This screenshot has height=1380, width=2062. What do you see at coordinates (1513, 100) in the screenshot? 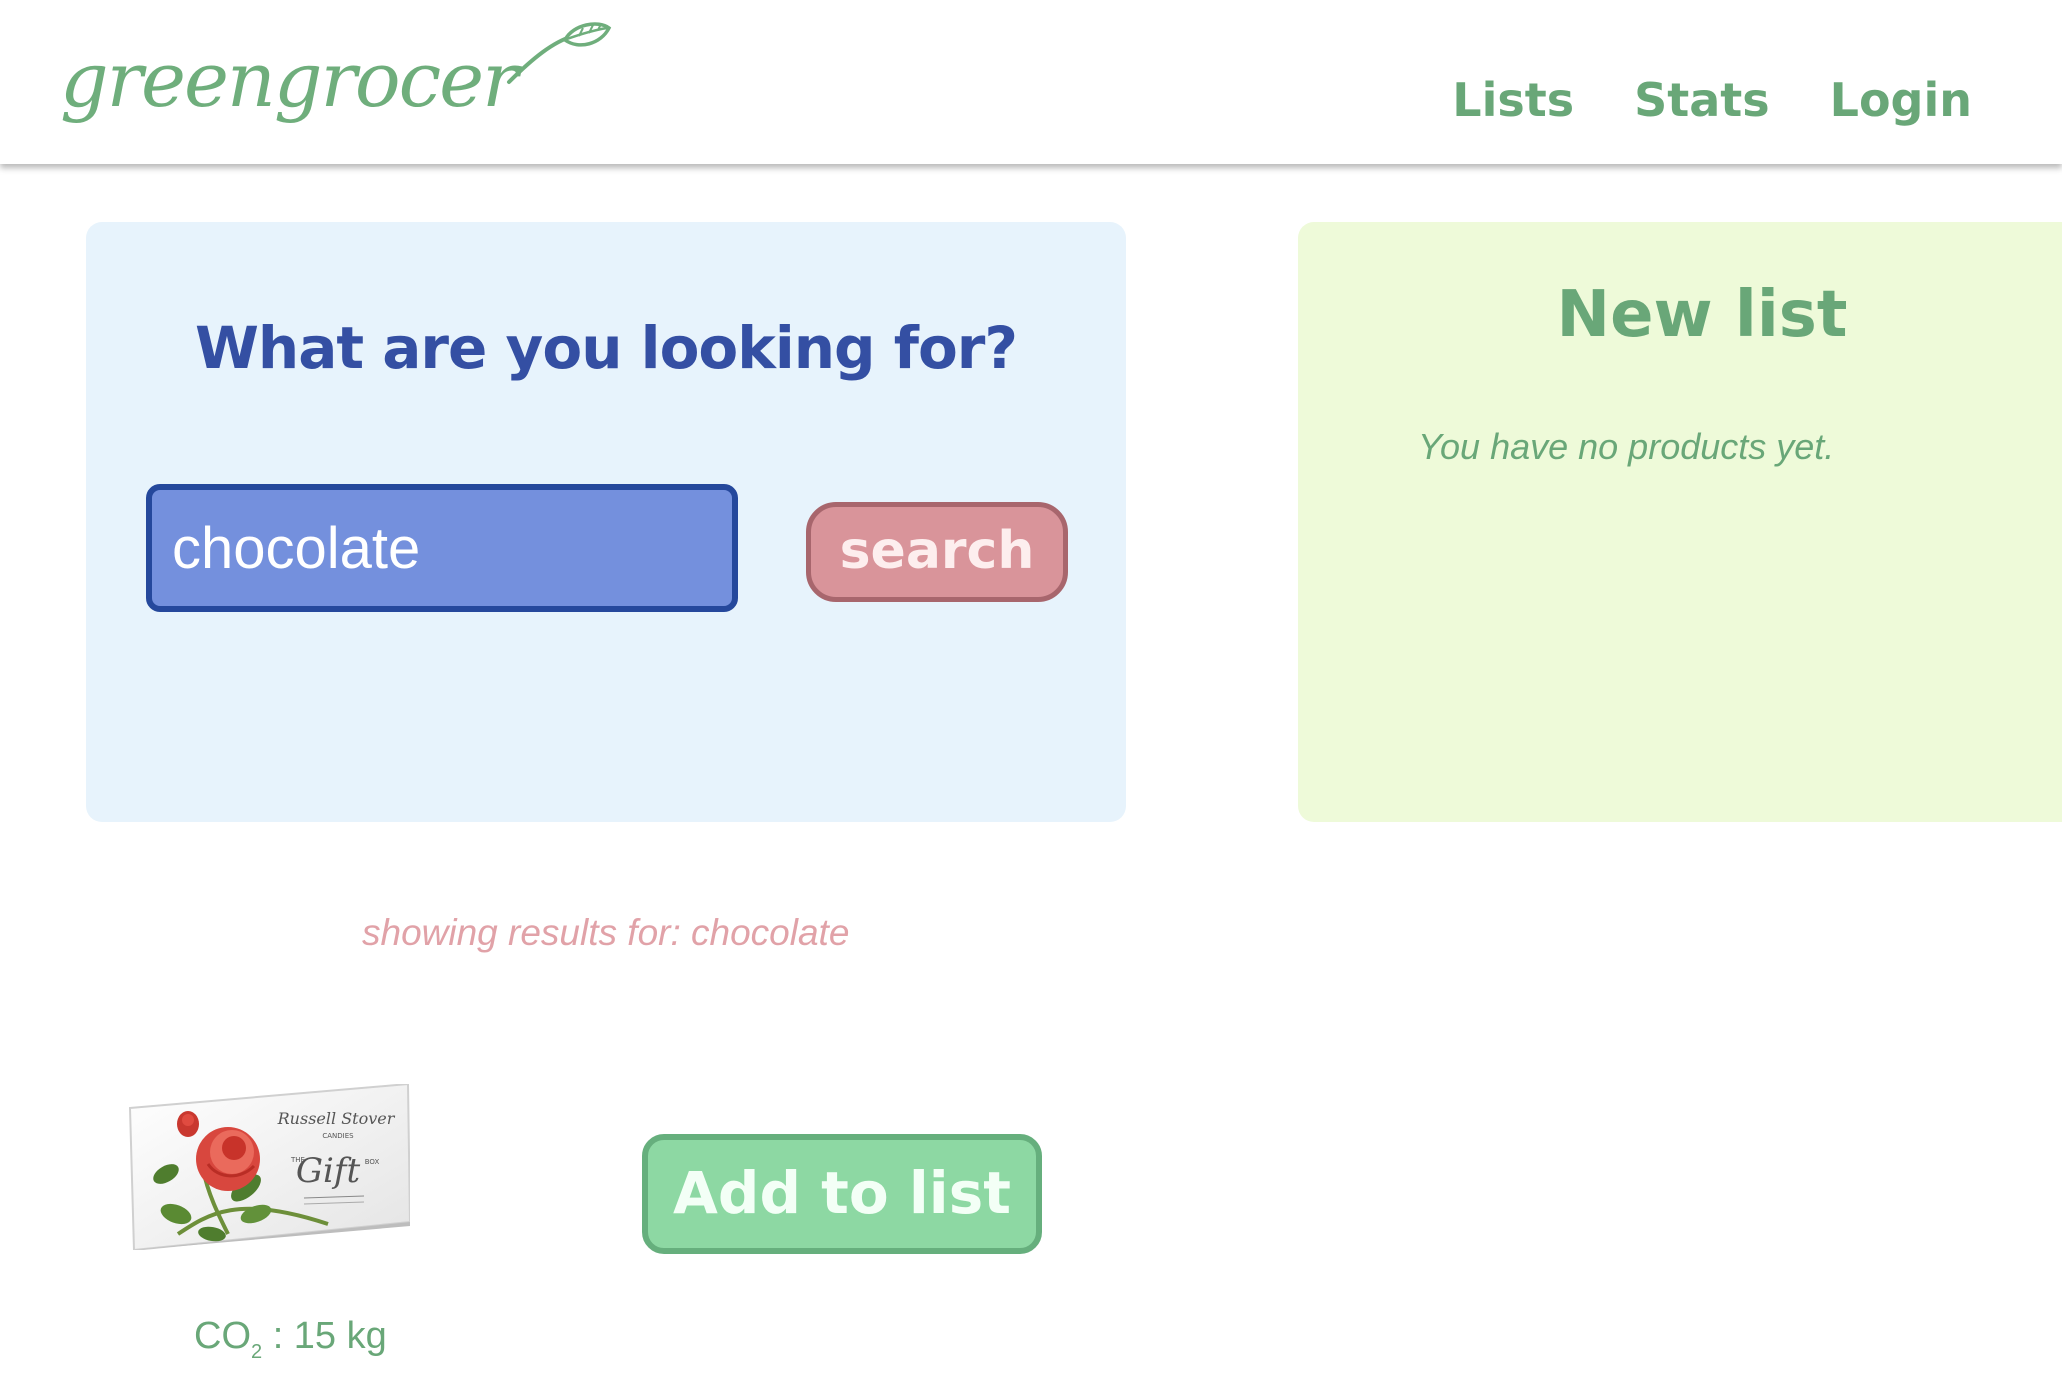
I see `nav-lists-link: Lists` at bounding box center [1513, 100].